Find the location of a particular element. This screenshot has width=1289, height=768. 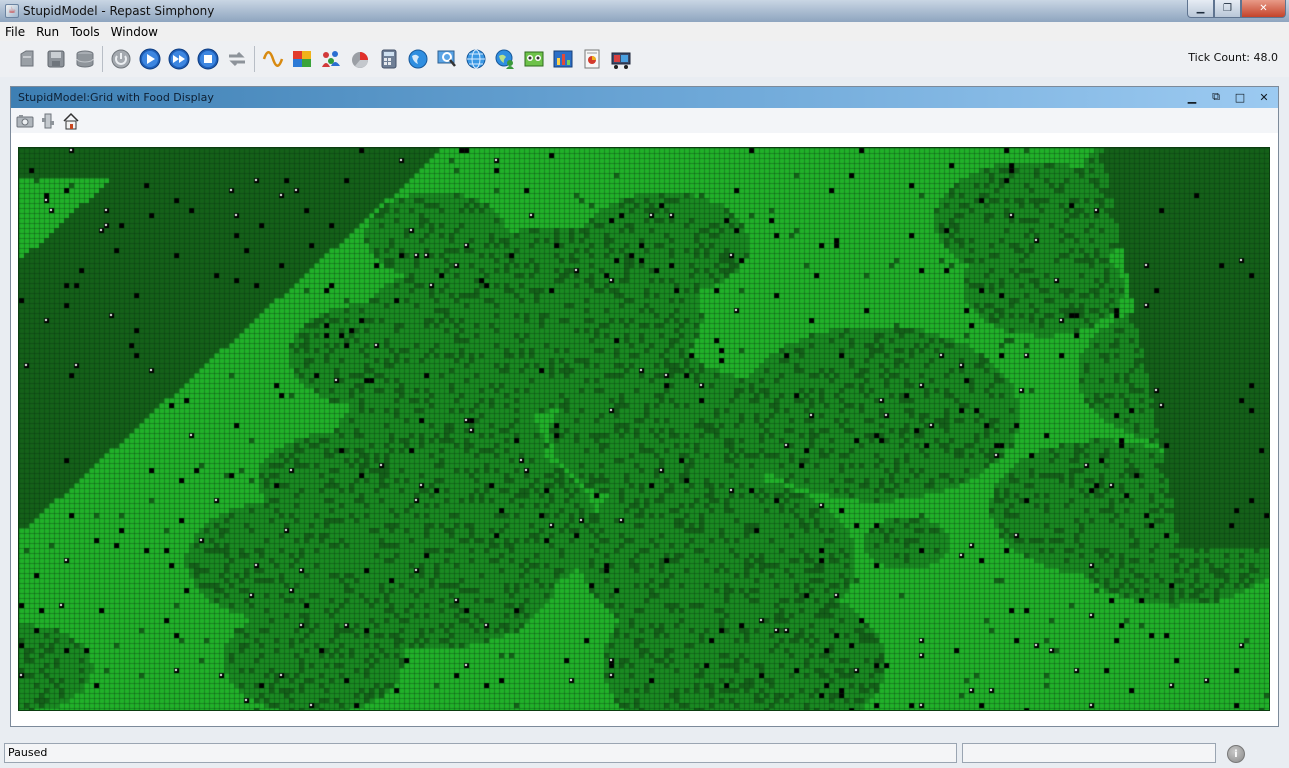

window-titlebar: ☕ StupidModel - Repast Simphony ▁ ❐ ✕ is located at coordinates (644, 11).